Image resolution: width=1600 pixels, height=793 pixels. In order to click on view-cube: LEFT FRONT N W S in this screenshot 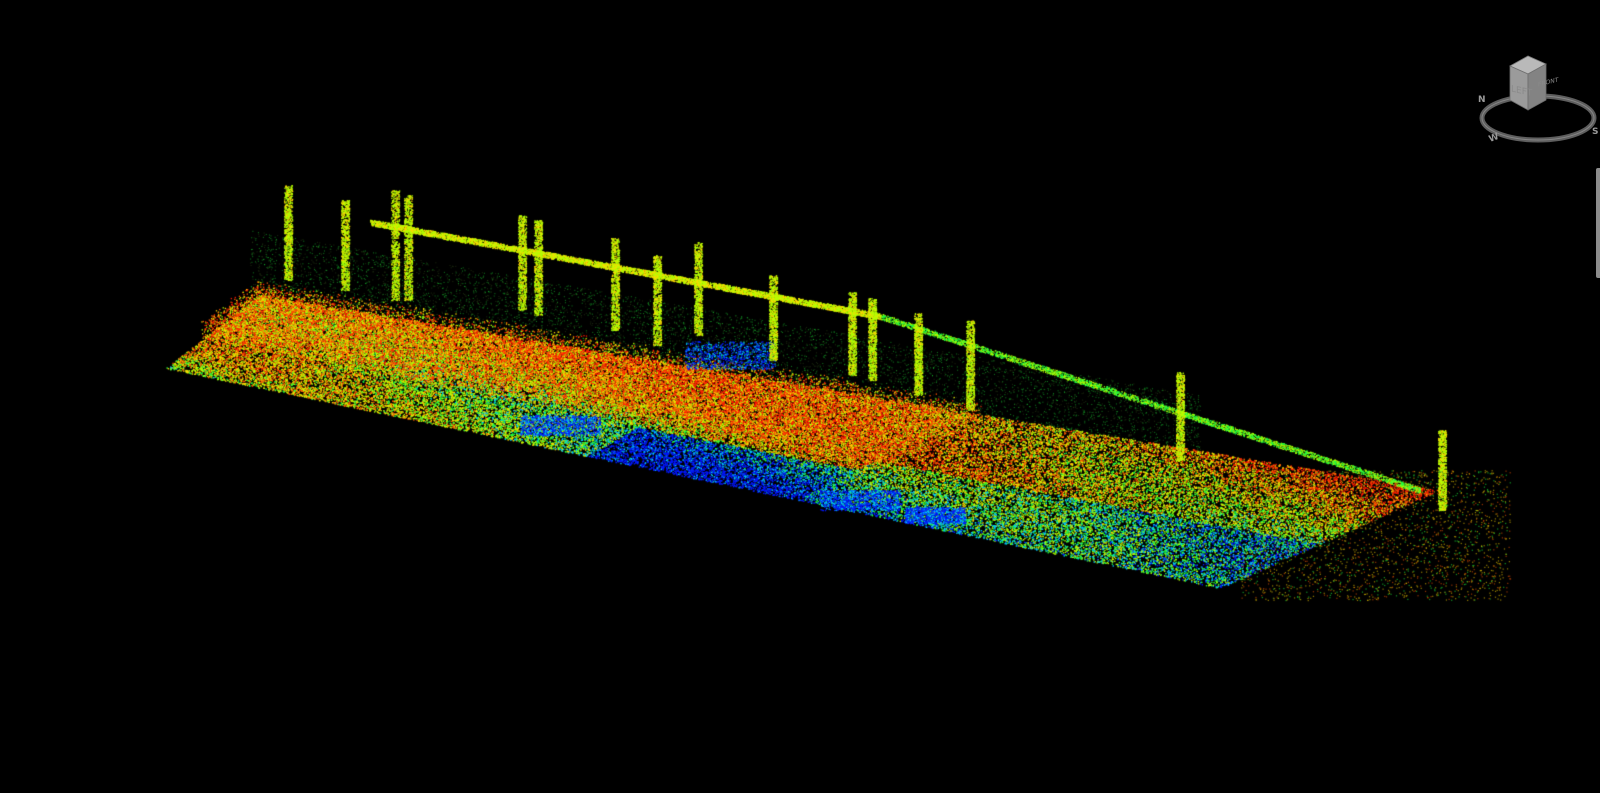, I will do `click(1538, 102)`.